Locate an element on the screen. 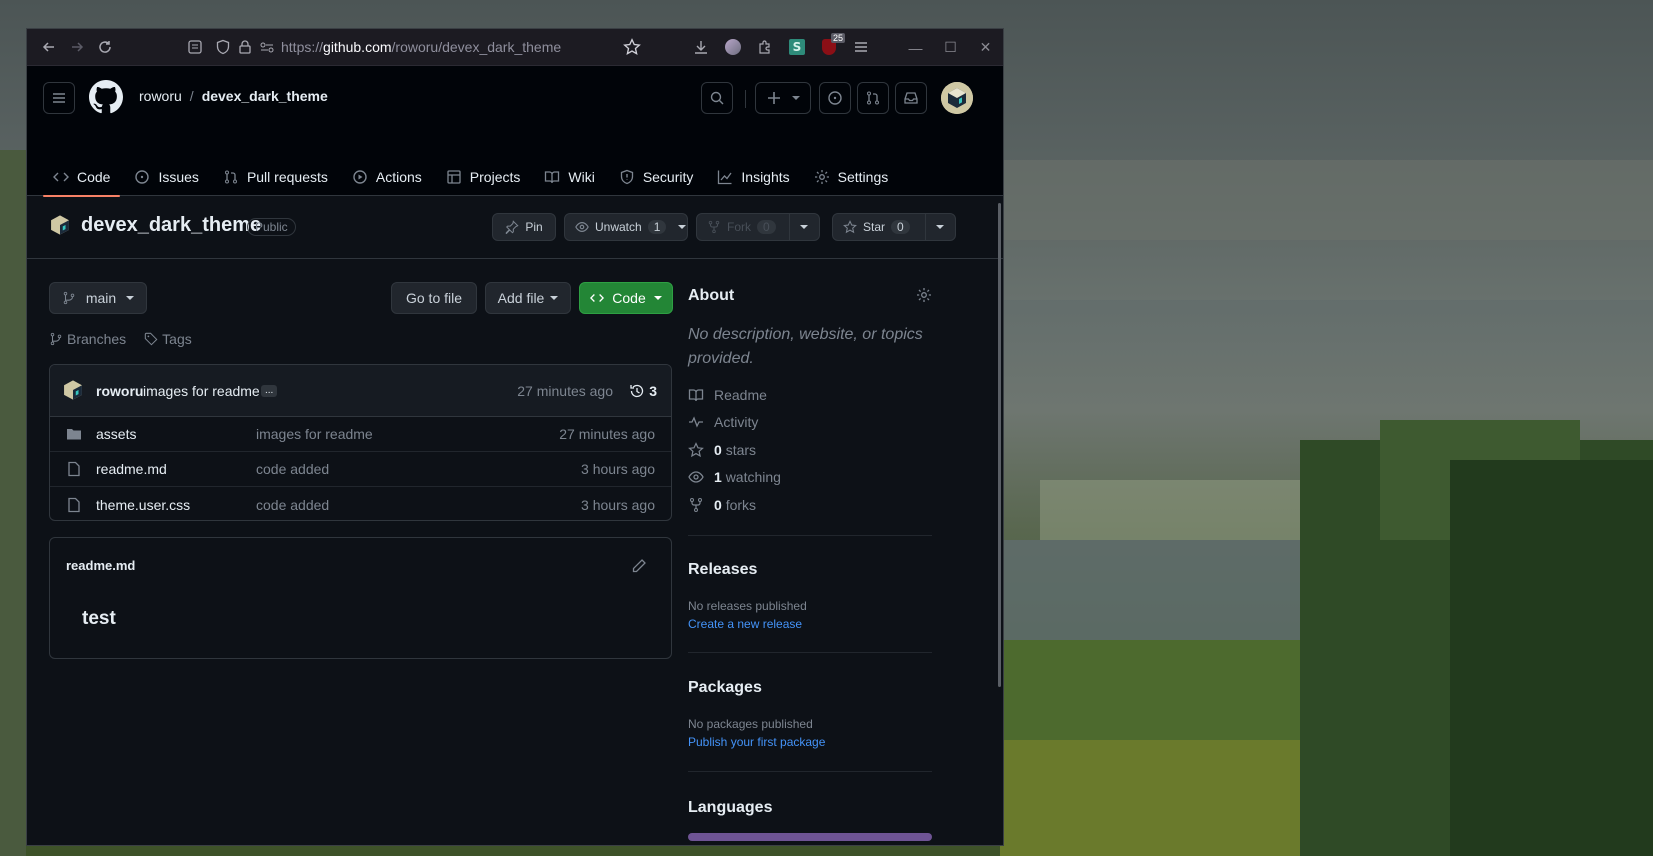 This screenshot has height=856, width=1653. about-watching-link: 1 watching is located at coordinates (810, 478).